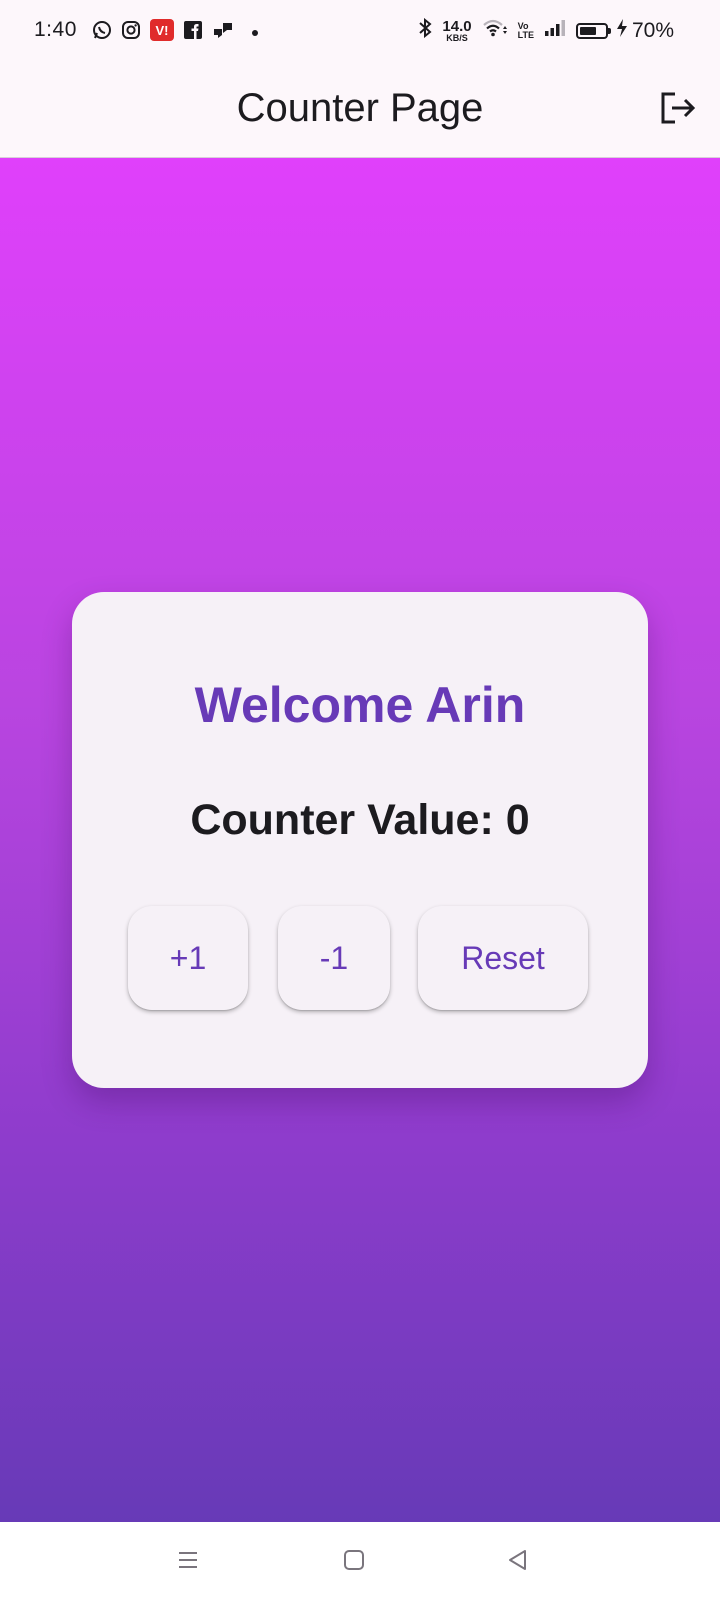  I want to click on increment-button: +1, so click(188, 958).